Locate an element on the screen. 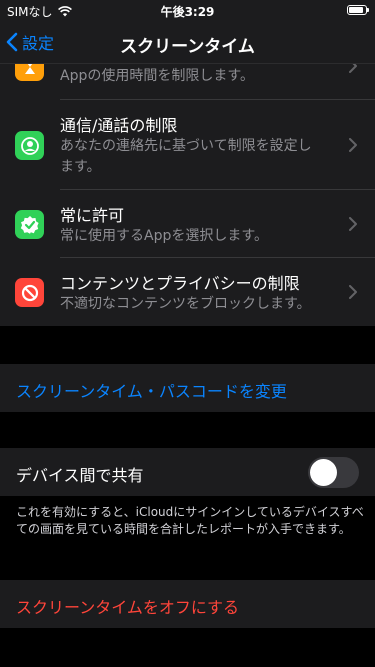 The image size is (375, 667). row-content-privacy-subtitle: 不適切なコンテンツをブロックします。 is located at coordinates (185, 304).